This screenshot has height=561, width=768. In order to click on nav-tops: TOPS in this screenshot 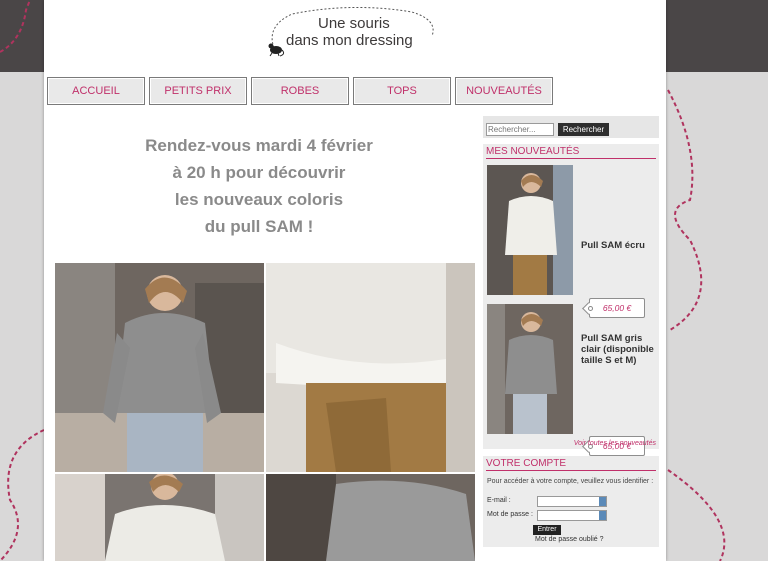, I will do `click(402, 91)`.